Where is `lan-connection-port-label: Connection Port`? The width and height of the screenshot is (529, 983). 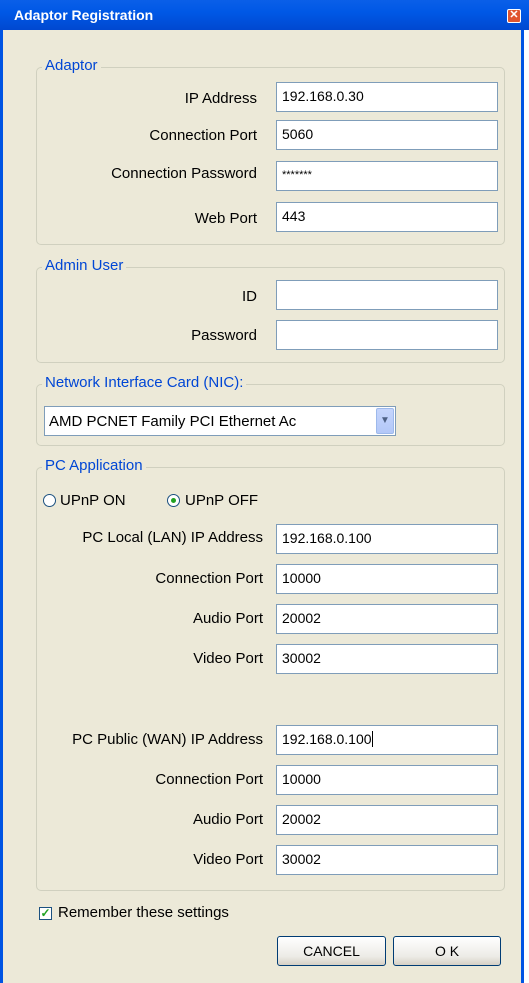
lan-connection-port-label: Connection Port is located at coordinates (209, 578).